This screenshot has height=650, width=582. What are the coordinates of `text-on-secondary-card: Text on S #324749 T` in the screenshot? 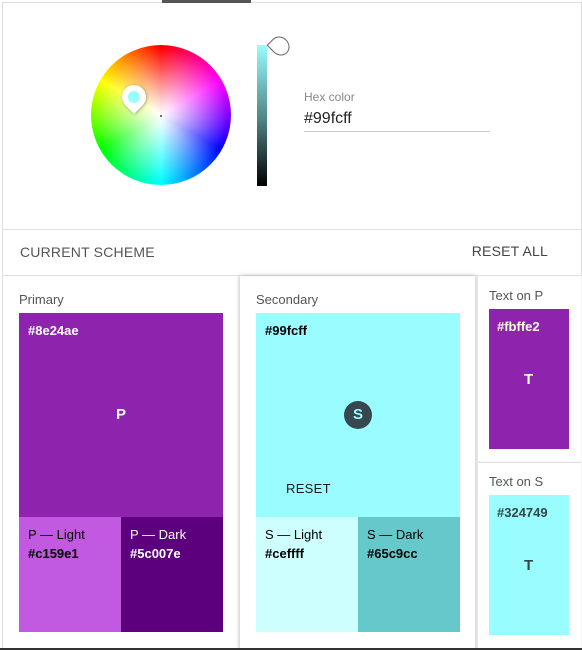 It's located at (529, 556).